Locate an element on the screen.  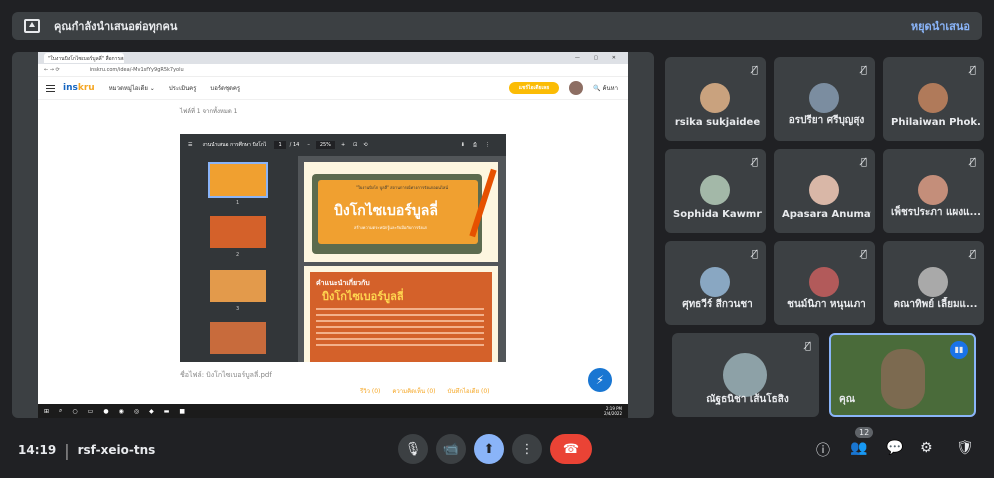
line-icon: ■ is located at coordinates (182, 411).